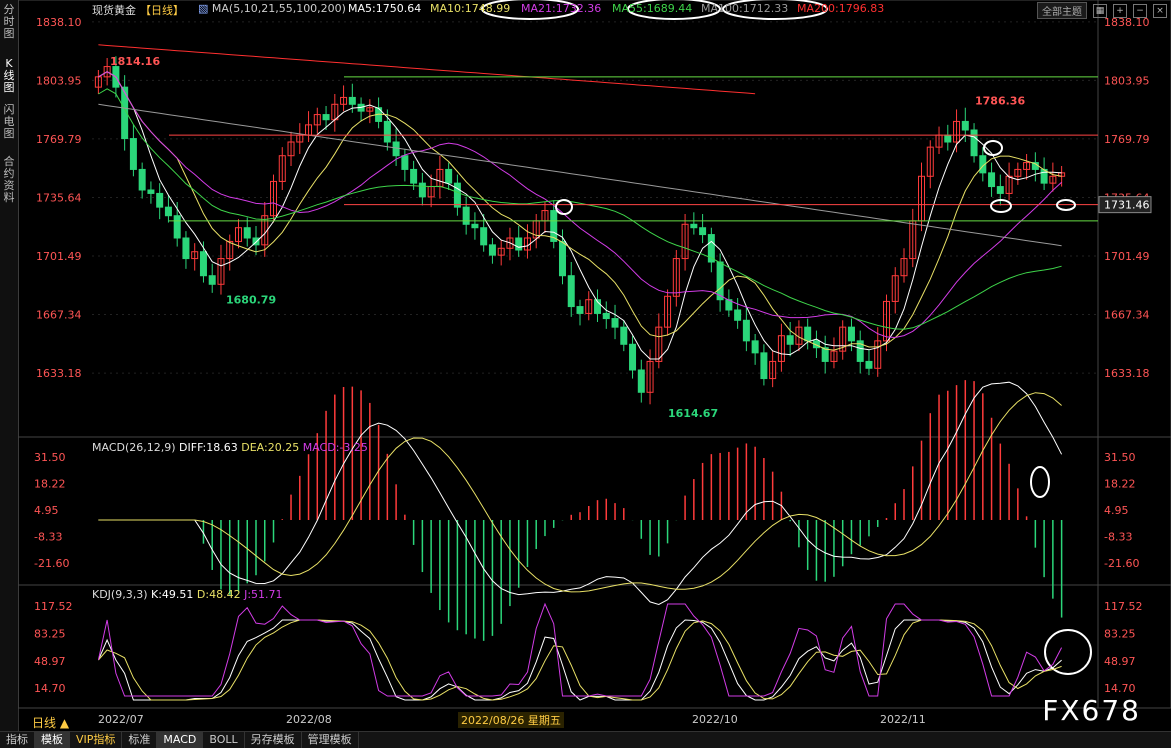  I want to click on tab-boll: BOLL, so click(224, 740).